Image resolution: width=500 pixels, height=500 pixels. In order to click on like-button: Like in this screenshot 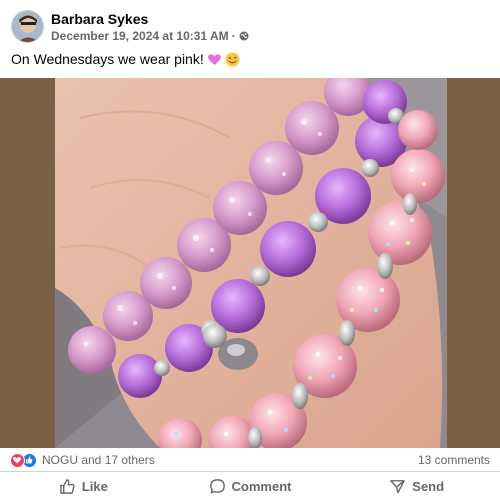, I will do `click(83, 486)`.